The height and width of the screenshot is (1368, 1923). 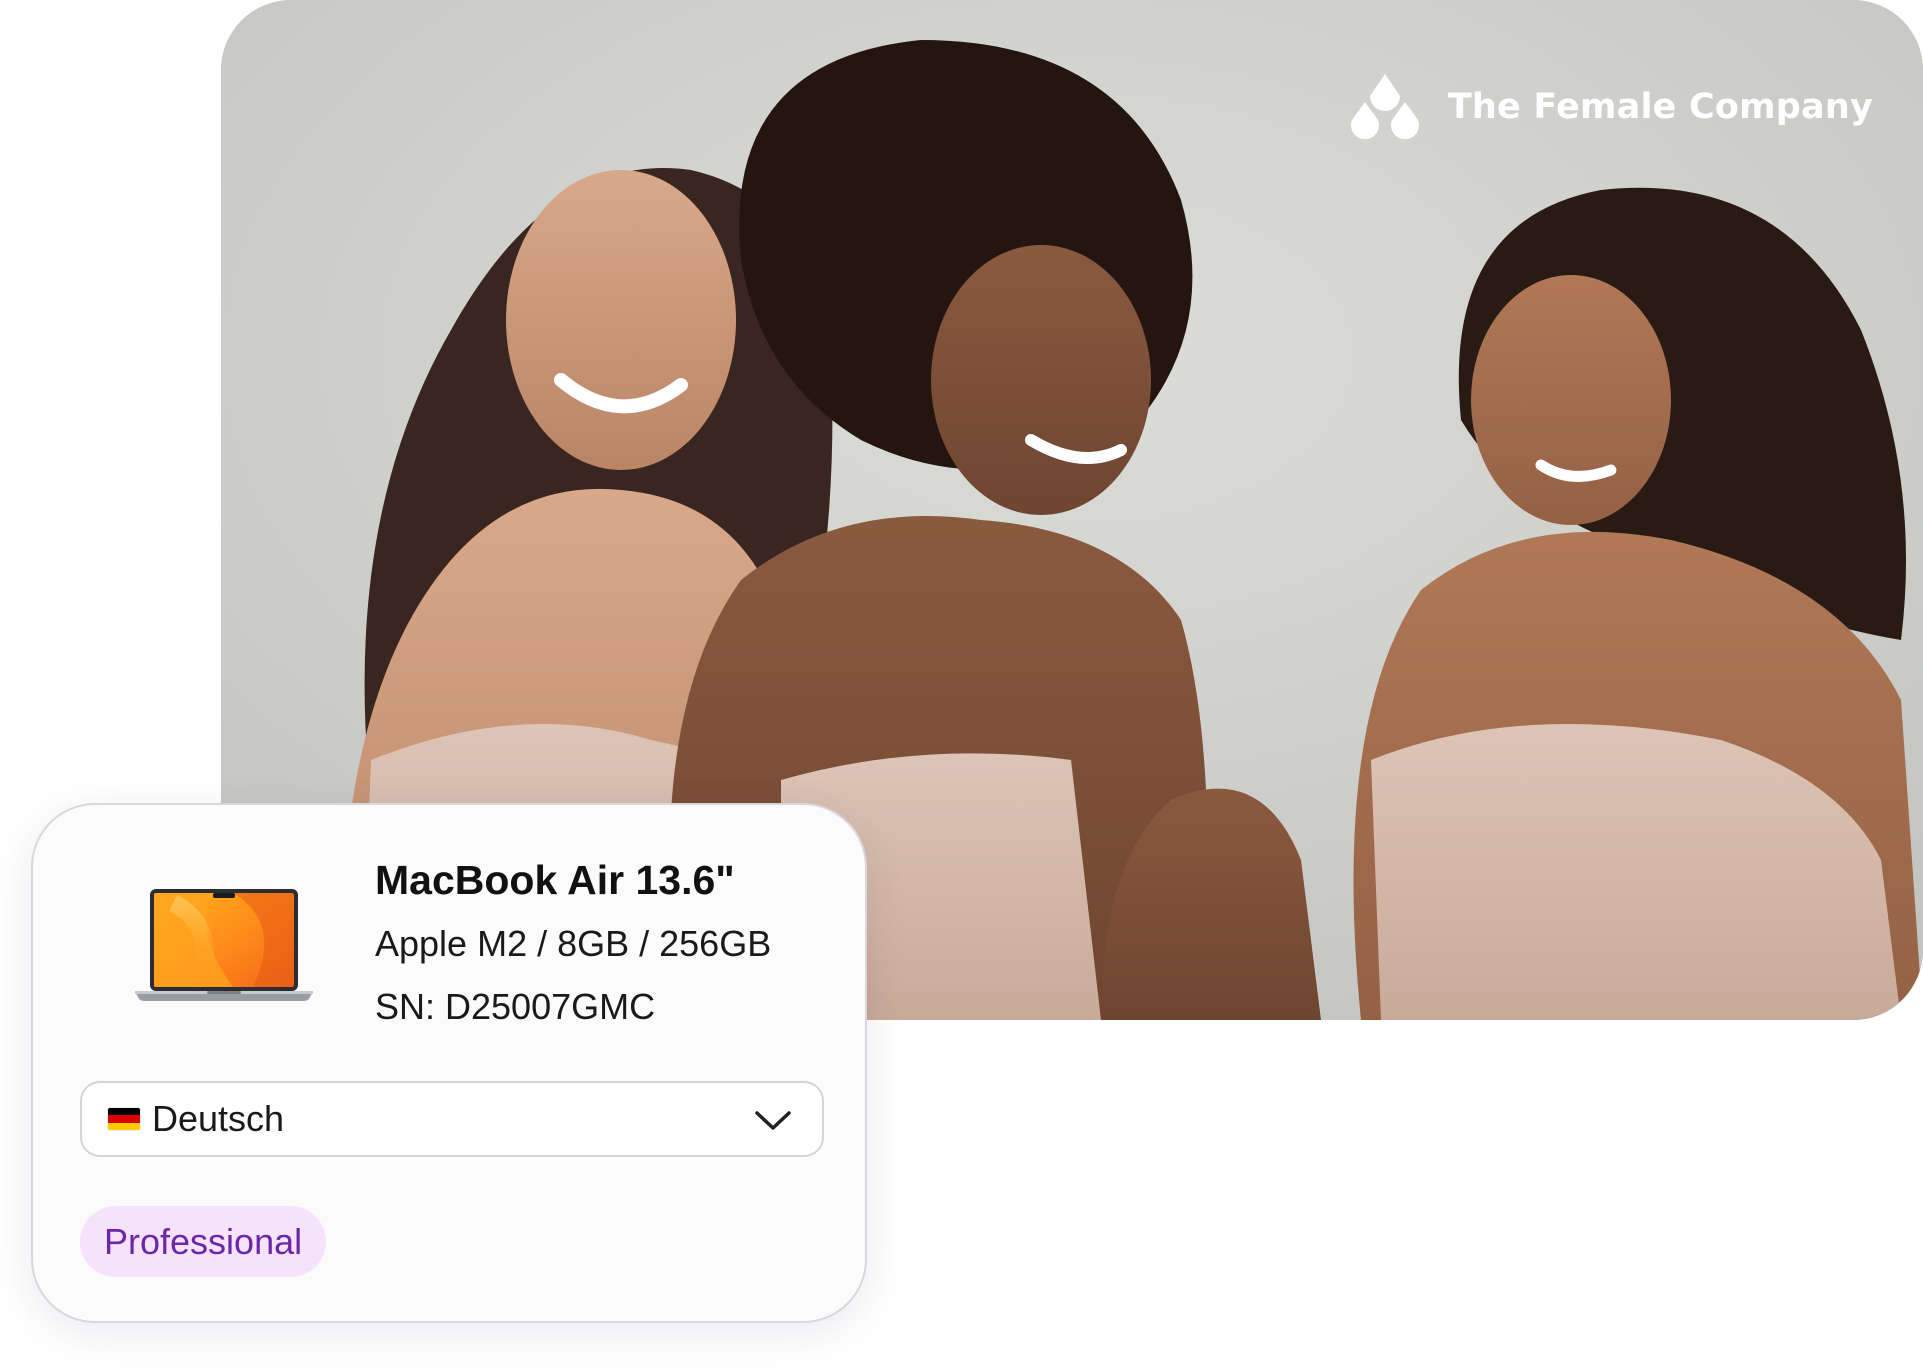 I want to click on language-select: Deutsch, so click(x=452, y=1119).